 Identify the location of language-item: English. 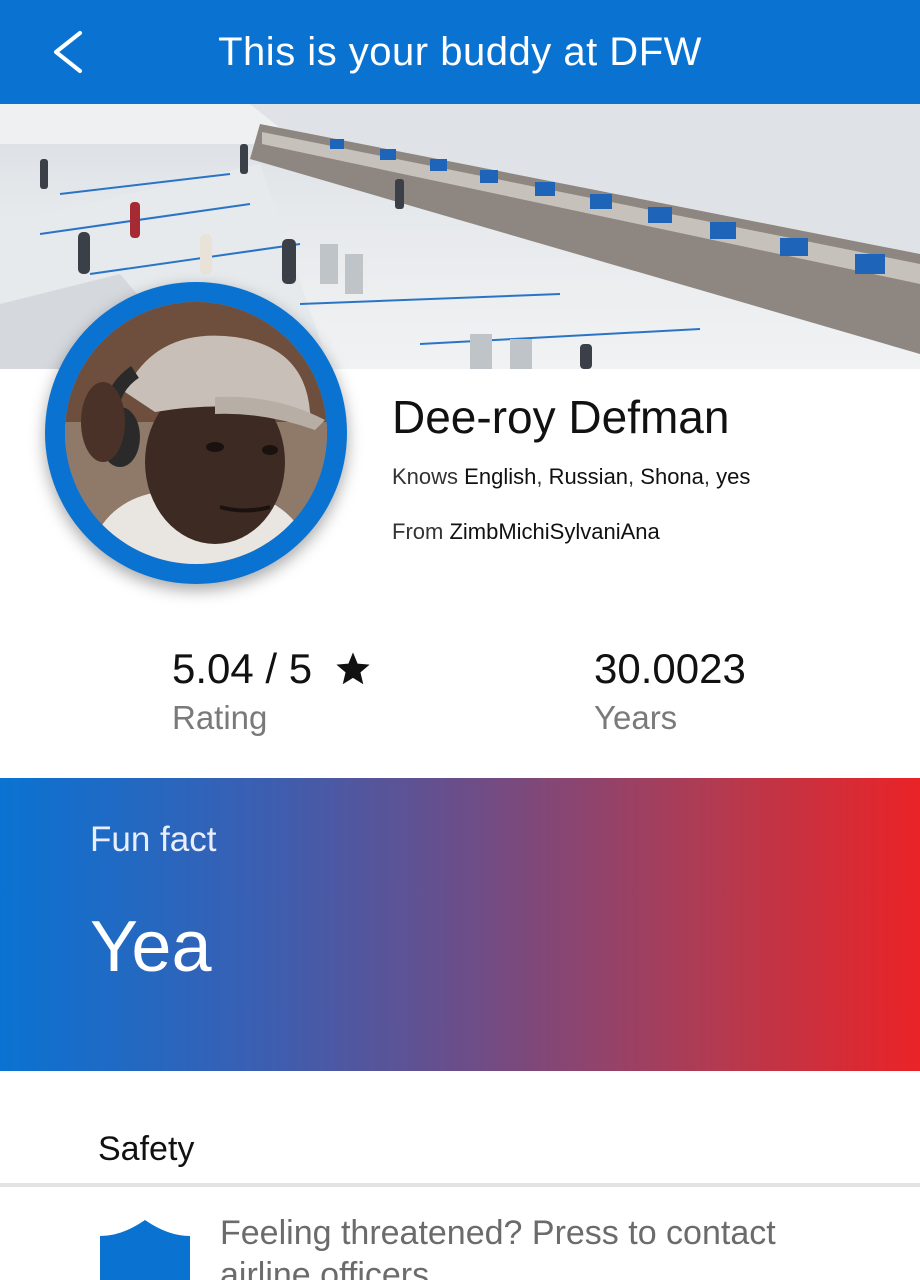
(500, 476).